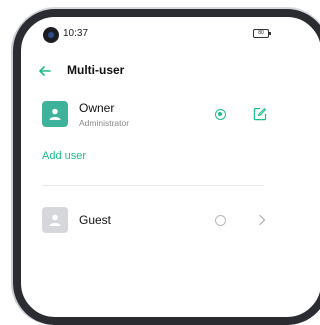 This screenshot has width=320, height=325. What do you see at coordinates (97, 108) in the screenshot?
I see `user-name: Owner` at bounding box center [97, 108].